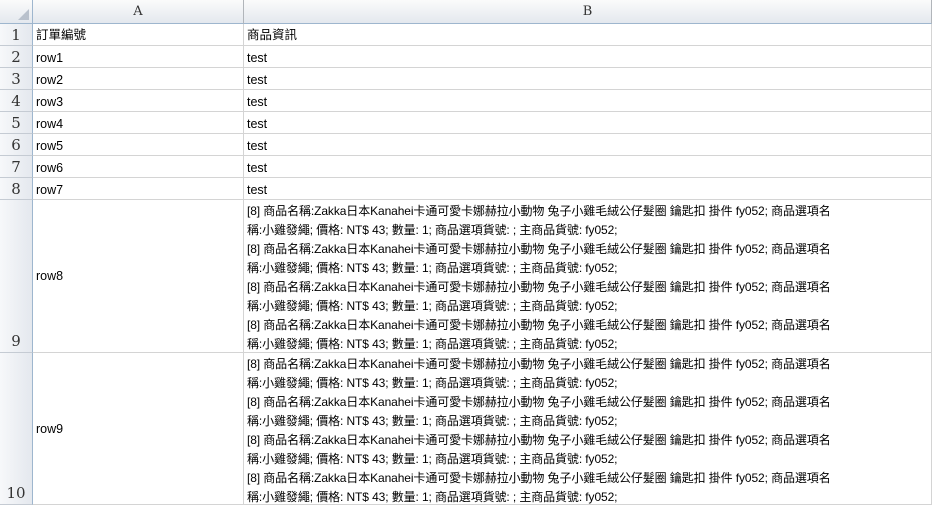 This screenshot has height=505, width=932. Describe the element at coordinates (16, 35) in the screenshot. I see `row-header-1: 1` at that location.